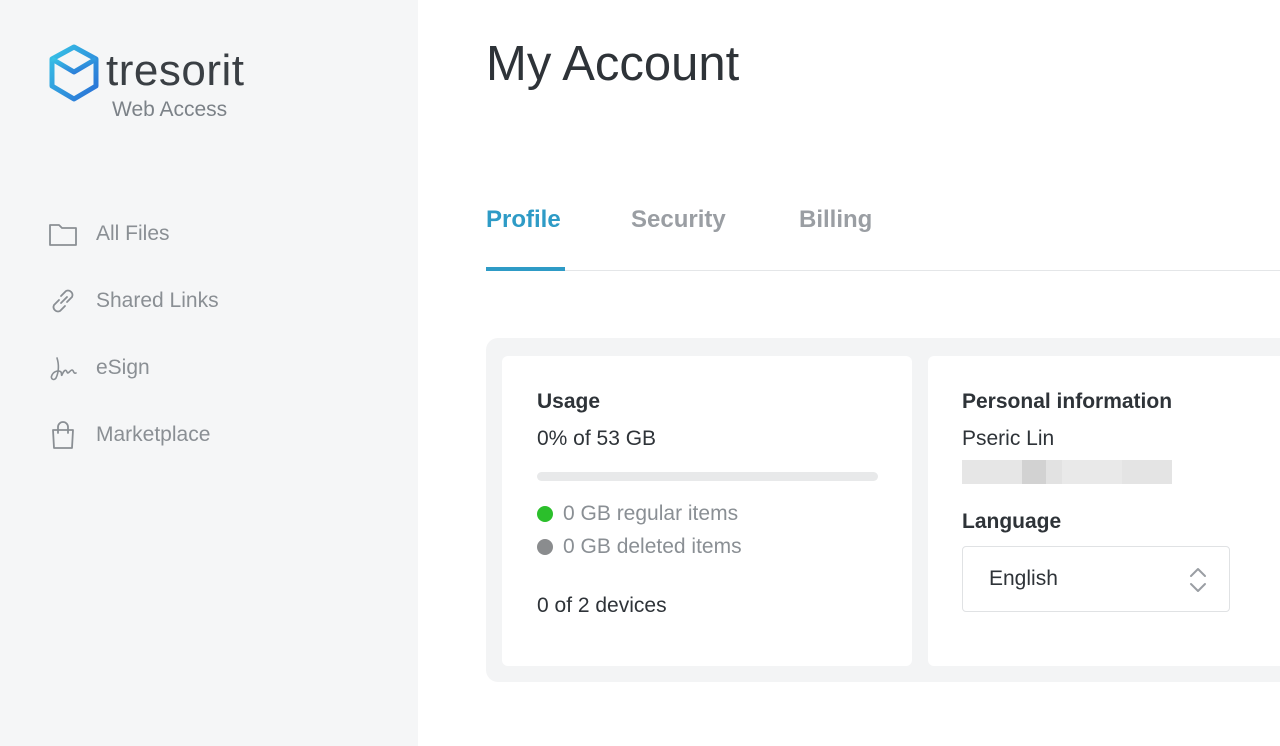  Describe the element at coordinates (133, 233) in the screenshot. I see `sidebar-item-label: All Files` at that location.